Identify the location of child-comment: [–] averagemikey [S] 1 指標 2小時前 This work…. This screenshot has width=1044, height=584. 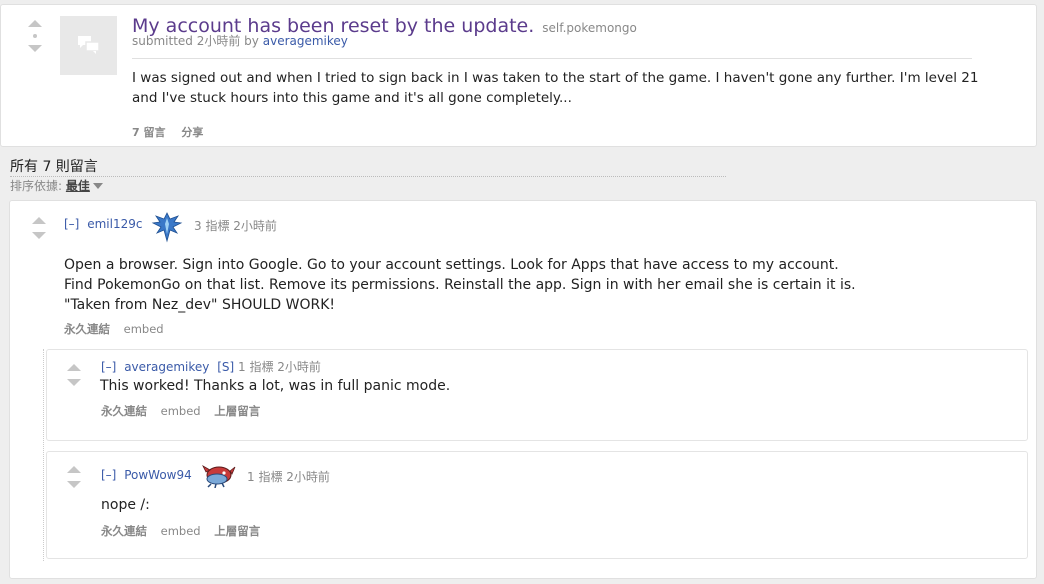
(537, 395).